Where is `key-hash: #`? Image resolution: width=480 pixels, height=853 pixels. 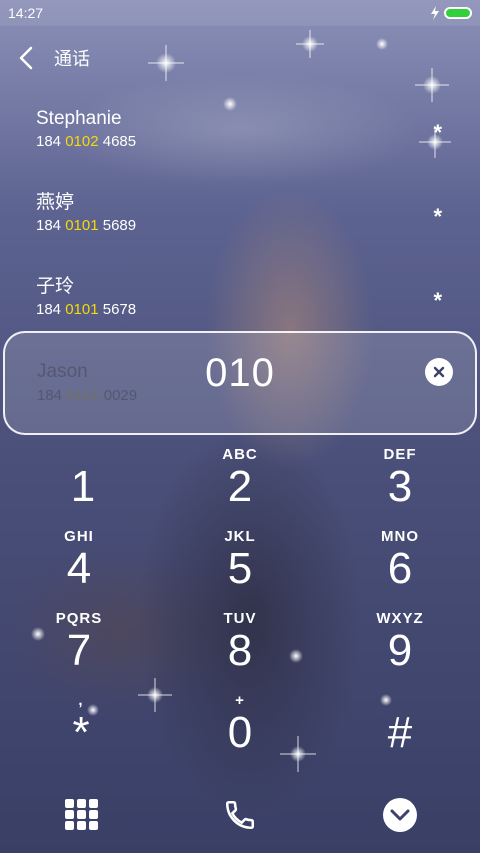 key-hash: # is located at coordinates (400, 727).